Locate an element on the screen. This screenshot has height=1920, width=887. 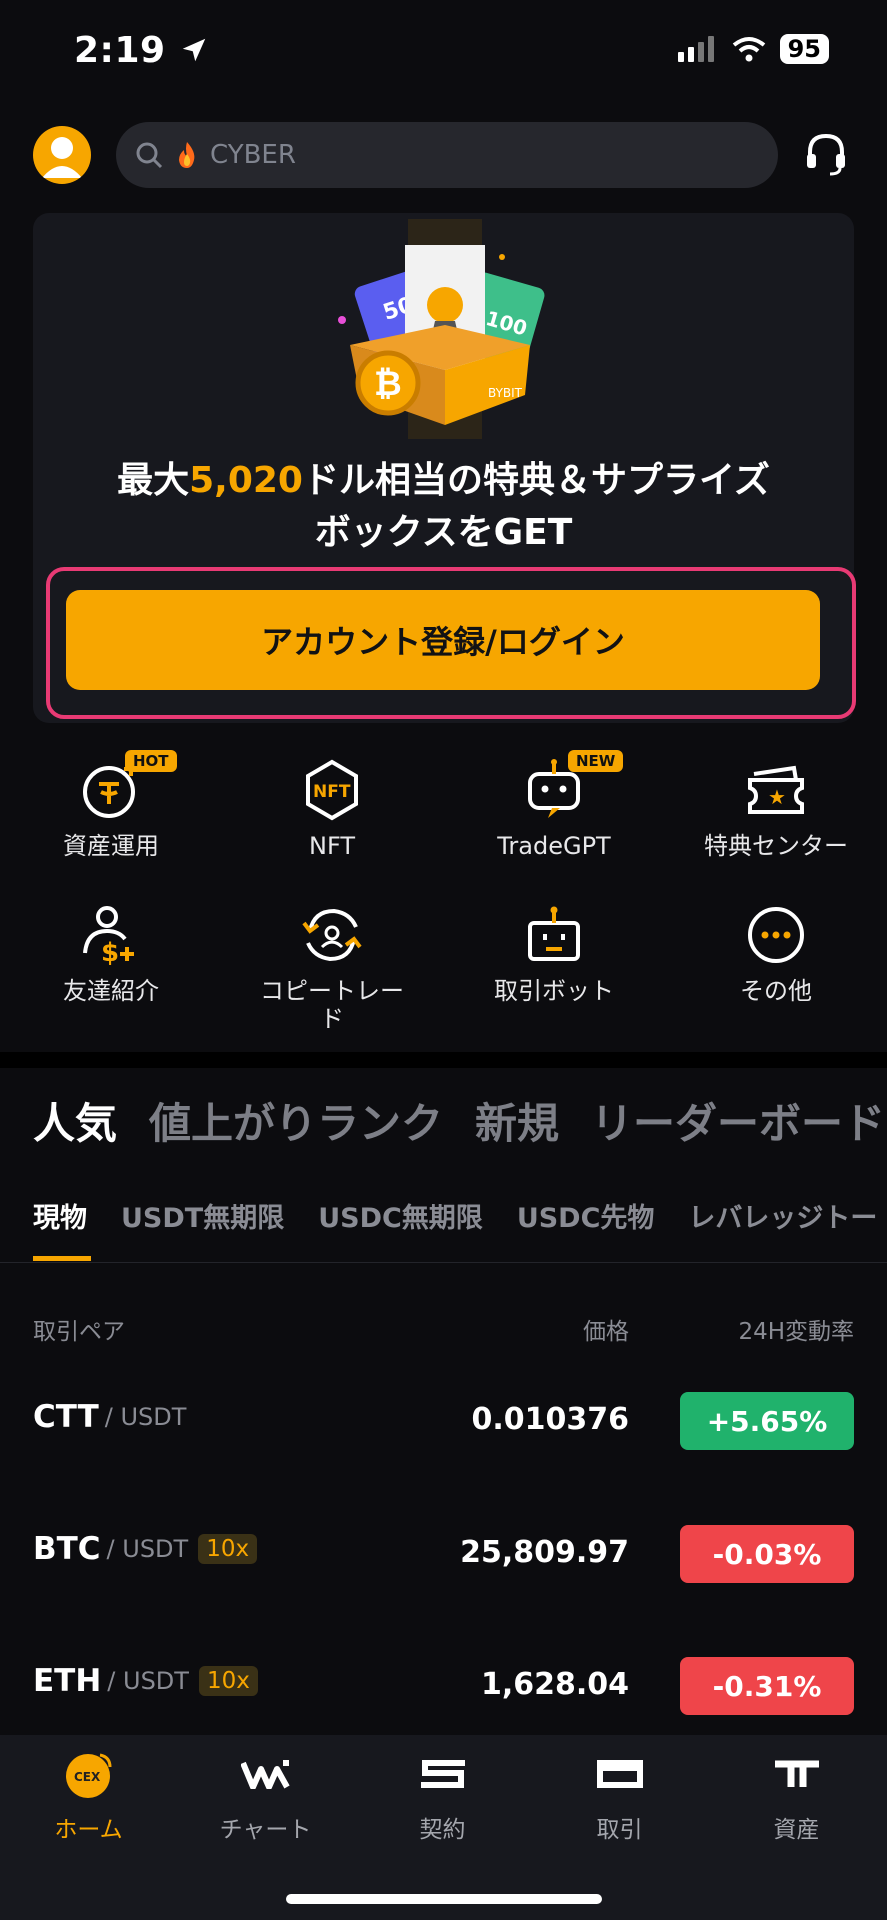
table-row-pair: CTT / USDT is located at coordinates (109, 1417).